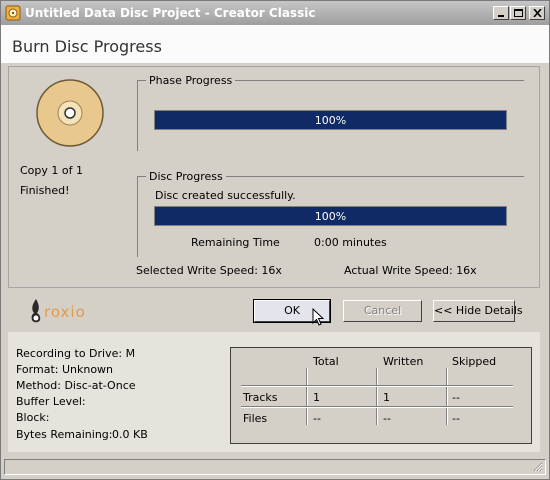 This screenshot has width=550, height=480. I want to click on phase-progress-group: Phase Progress 100%, so click(330, 112).